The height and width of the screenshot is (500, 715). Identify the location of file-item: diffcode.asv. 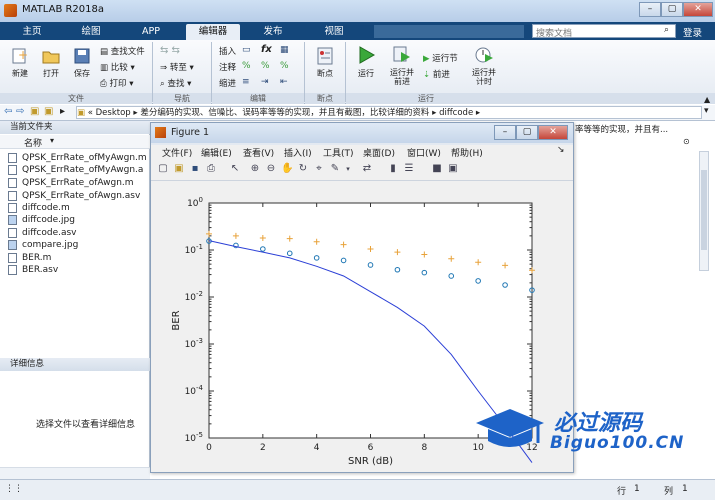
(42, 233).